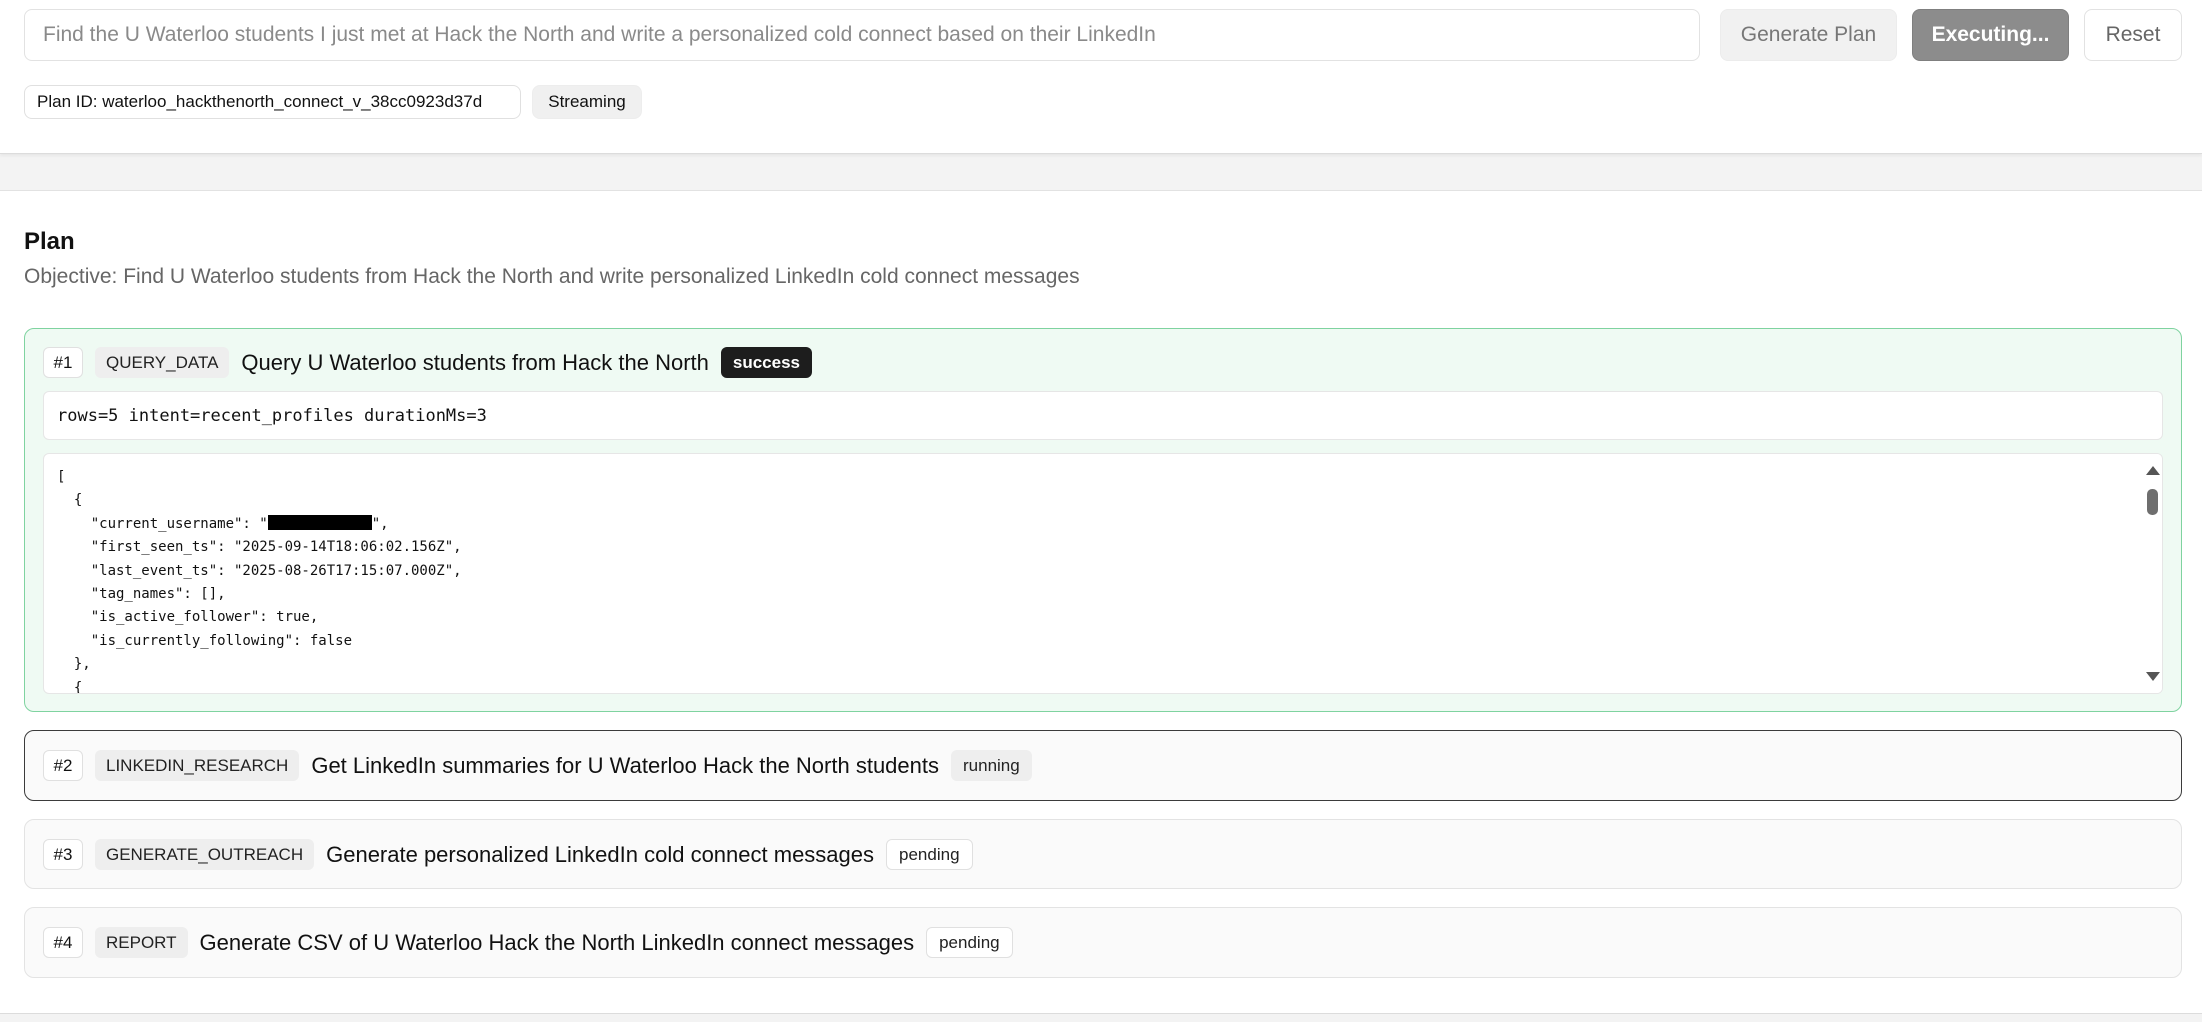  Describe the element at coordinates (63, 362) in the screenshot. I see `step-number-badge: #1` at that location.